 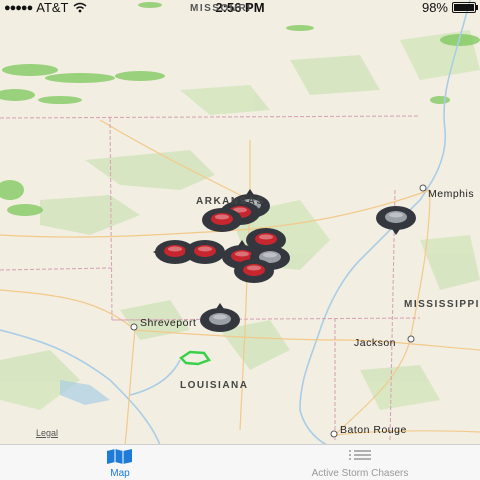 What do you see at coordinates (375, 343) in the screenshot?
I see `city-label: Jackson` at bounding box center [375, 343].